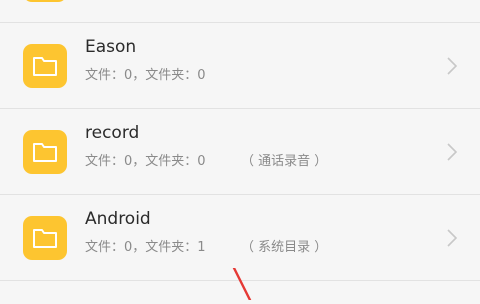  What do you see at coordinates (145, 247) in the screenshot?
I see `folder-meta: 文件：0，文件夹：1` at bounding box center [145, 247].